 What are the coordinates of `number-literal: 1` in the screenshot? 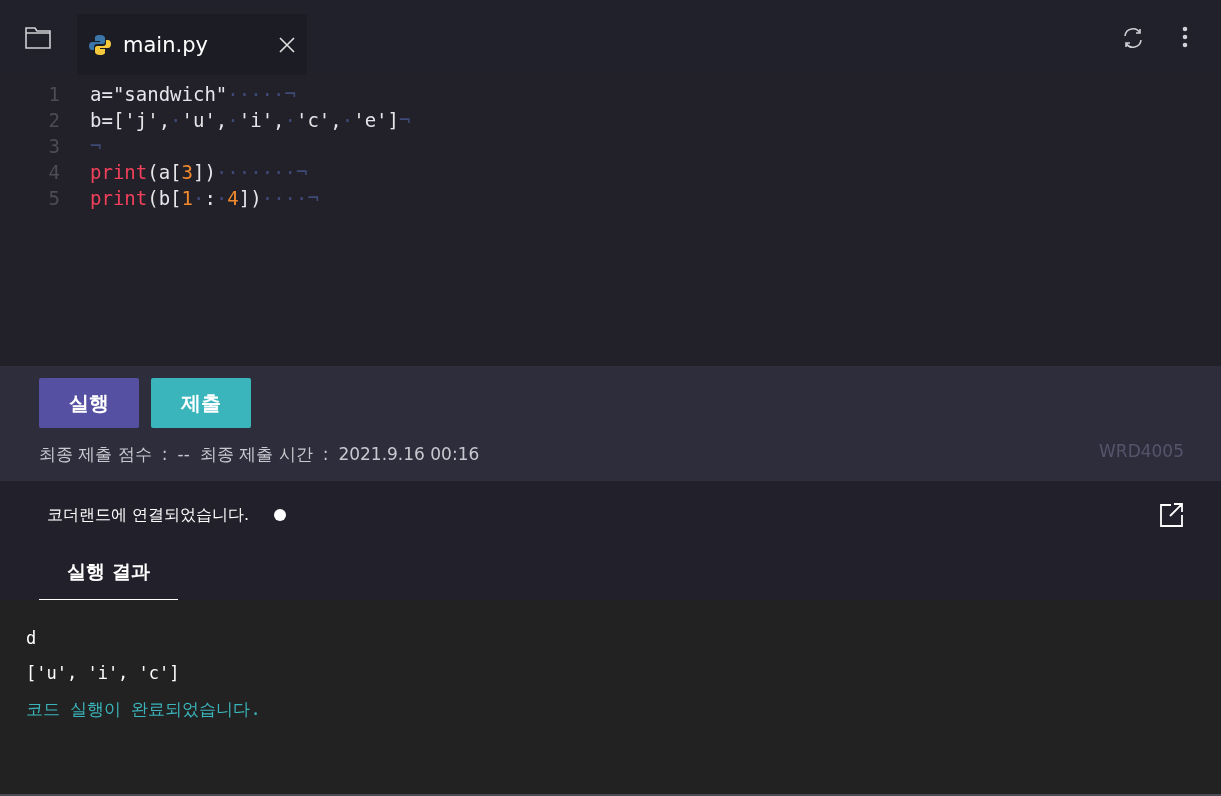 It's located at (187, 198).